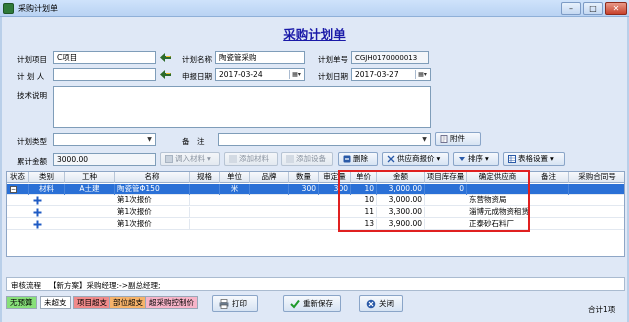 Image resolution: width=629 pixels, height=322 pixels. Describe the element at coordinates (235, 303) in the screenshot. I see `print-button: 打印` at that location.